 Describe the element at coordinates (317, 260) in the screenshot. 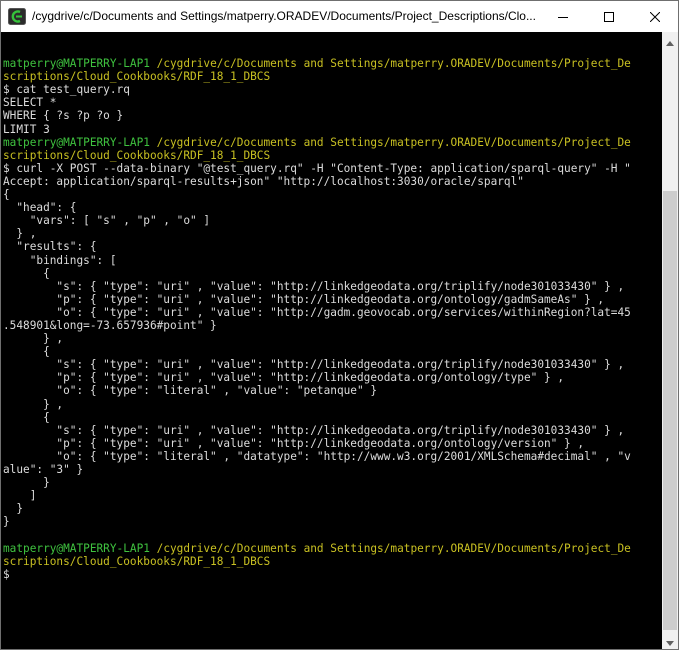

I see `terminal-line: "bindings": [` at that location.